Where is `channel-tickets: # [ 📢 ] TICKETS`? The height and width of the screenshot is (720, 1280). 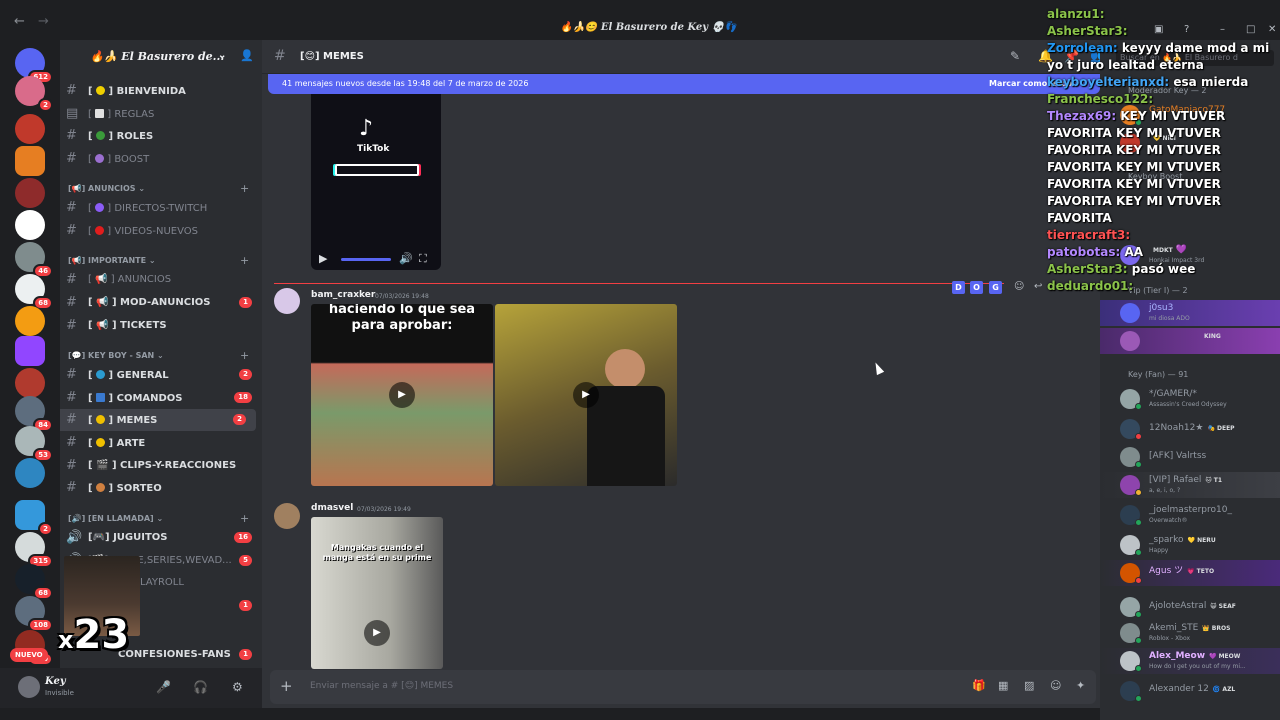 channel-tickets: # [ 📢 ] TICKETS is located at coordinates (161, 326).